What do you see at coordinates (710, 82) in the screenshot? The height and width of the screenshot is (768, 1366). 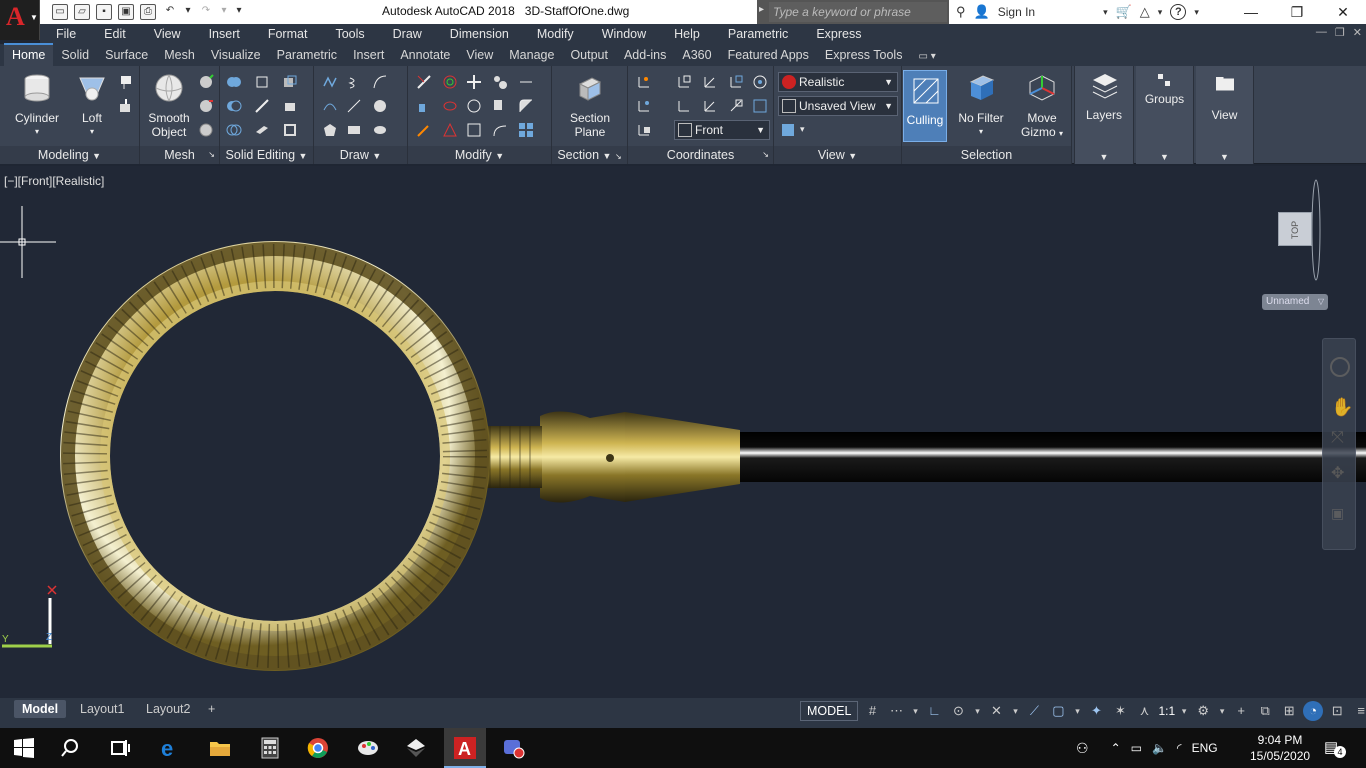 I see `ucs-x-icon` at bounding box center [710, 82].